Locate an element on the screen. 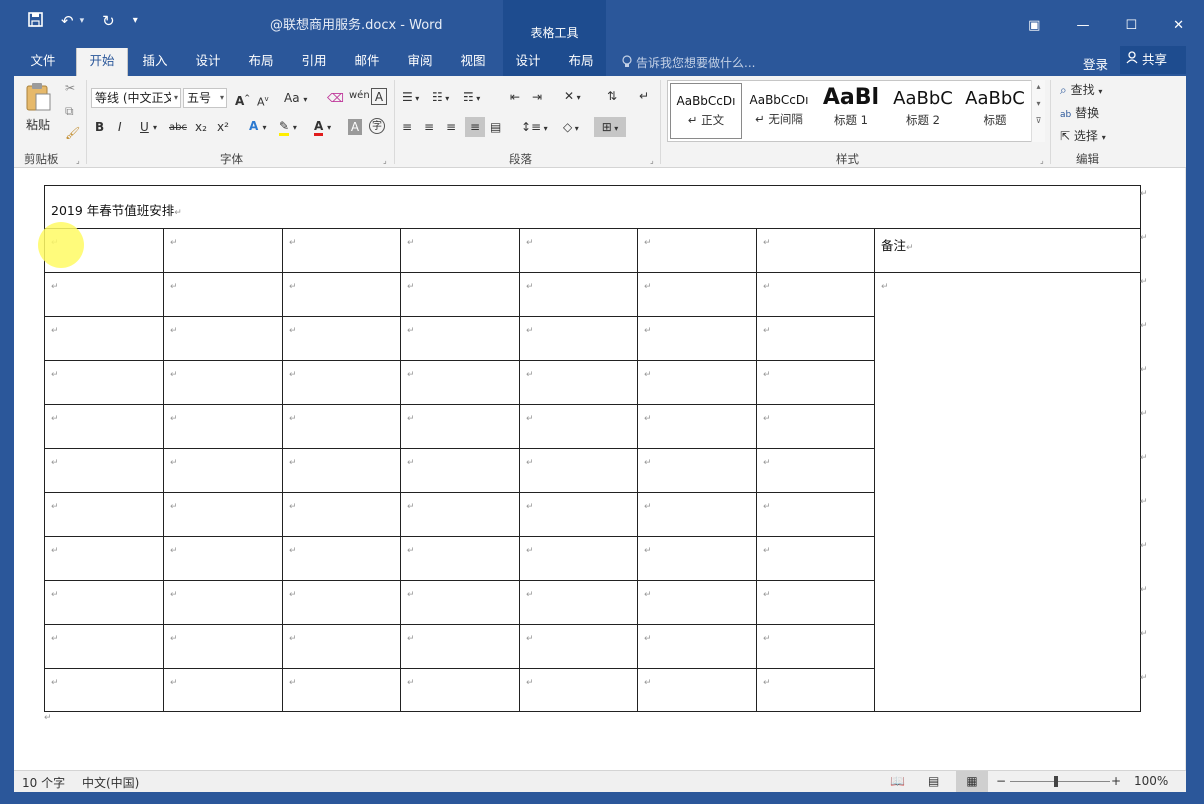  line-spacing-icon: ↕≡ ▾ is located at coordinates (534, 128).